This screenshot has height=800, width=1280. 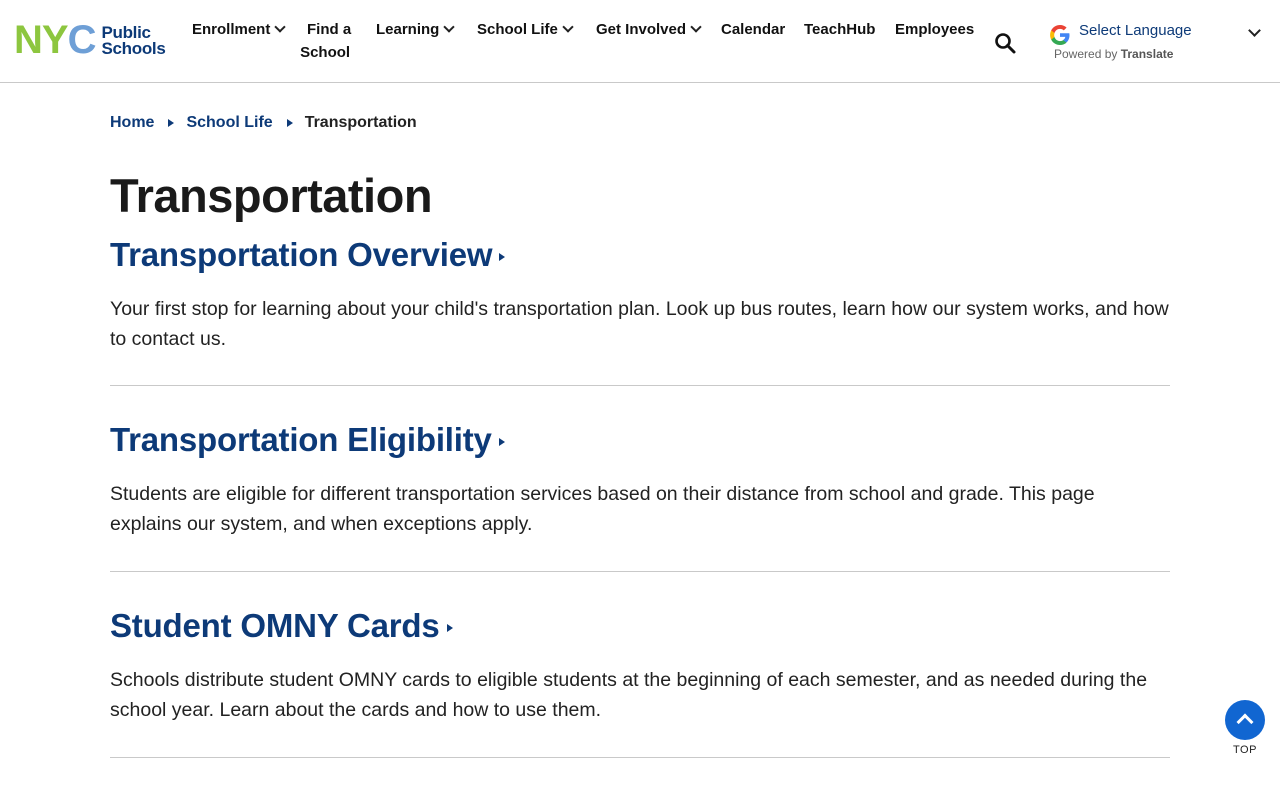 What do you see at coordinates (517, 29) in the screenshot?
I see `nav-school-life-label: School Life` at bounding box center [517, 29].